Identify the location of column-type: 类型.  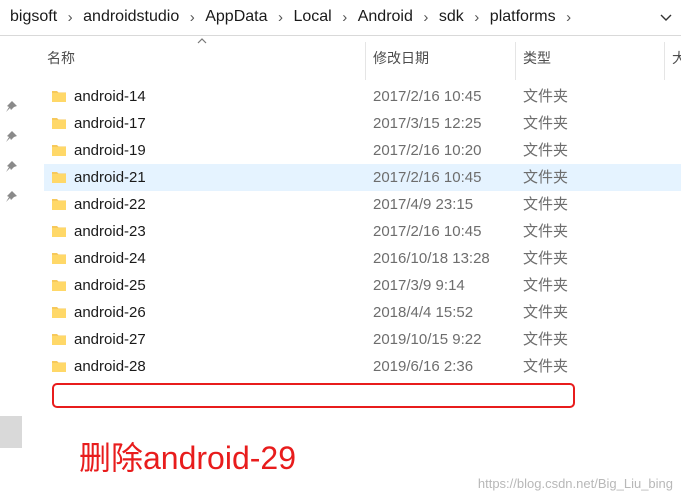
(537, 58).